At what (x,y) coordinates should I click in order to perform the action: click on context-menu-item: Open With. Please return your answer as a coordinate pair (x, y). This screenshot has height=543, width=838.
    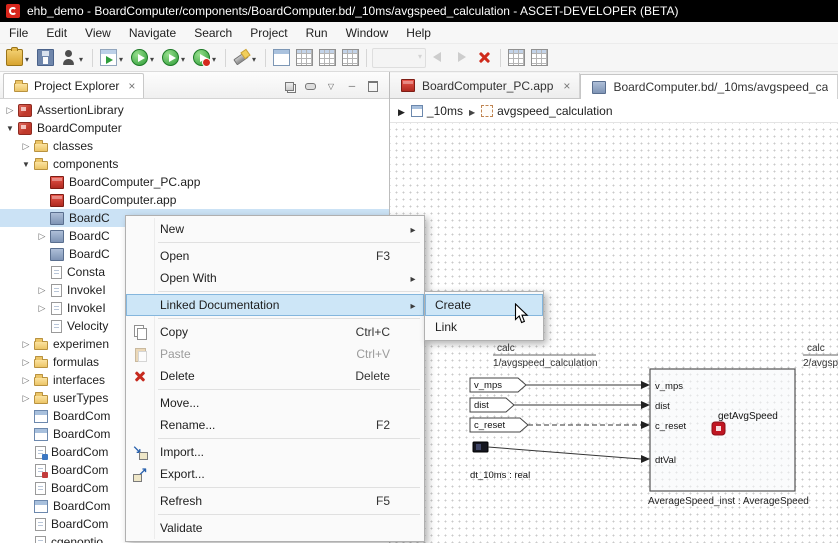
    Looking at the image, I should click on (275, 278).